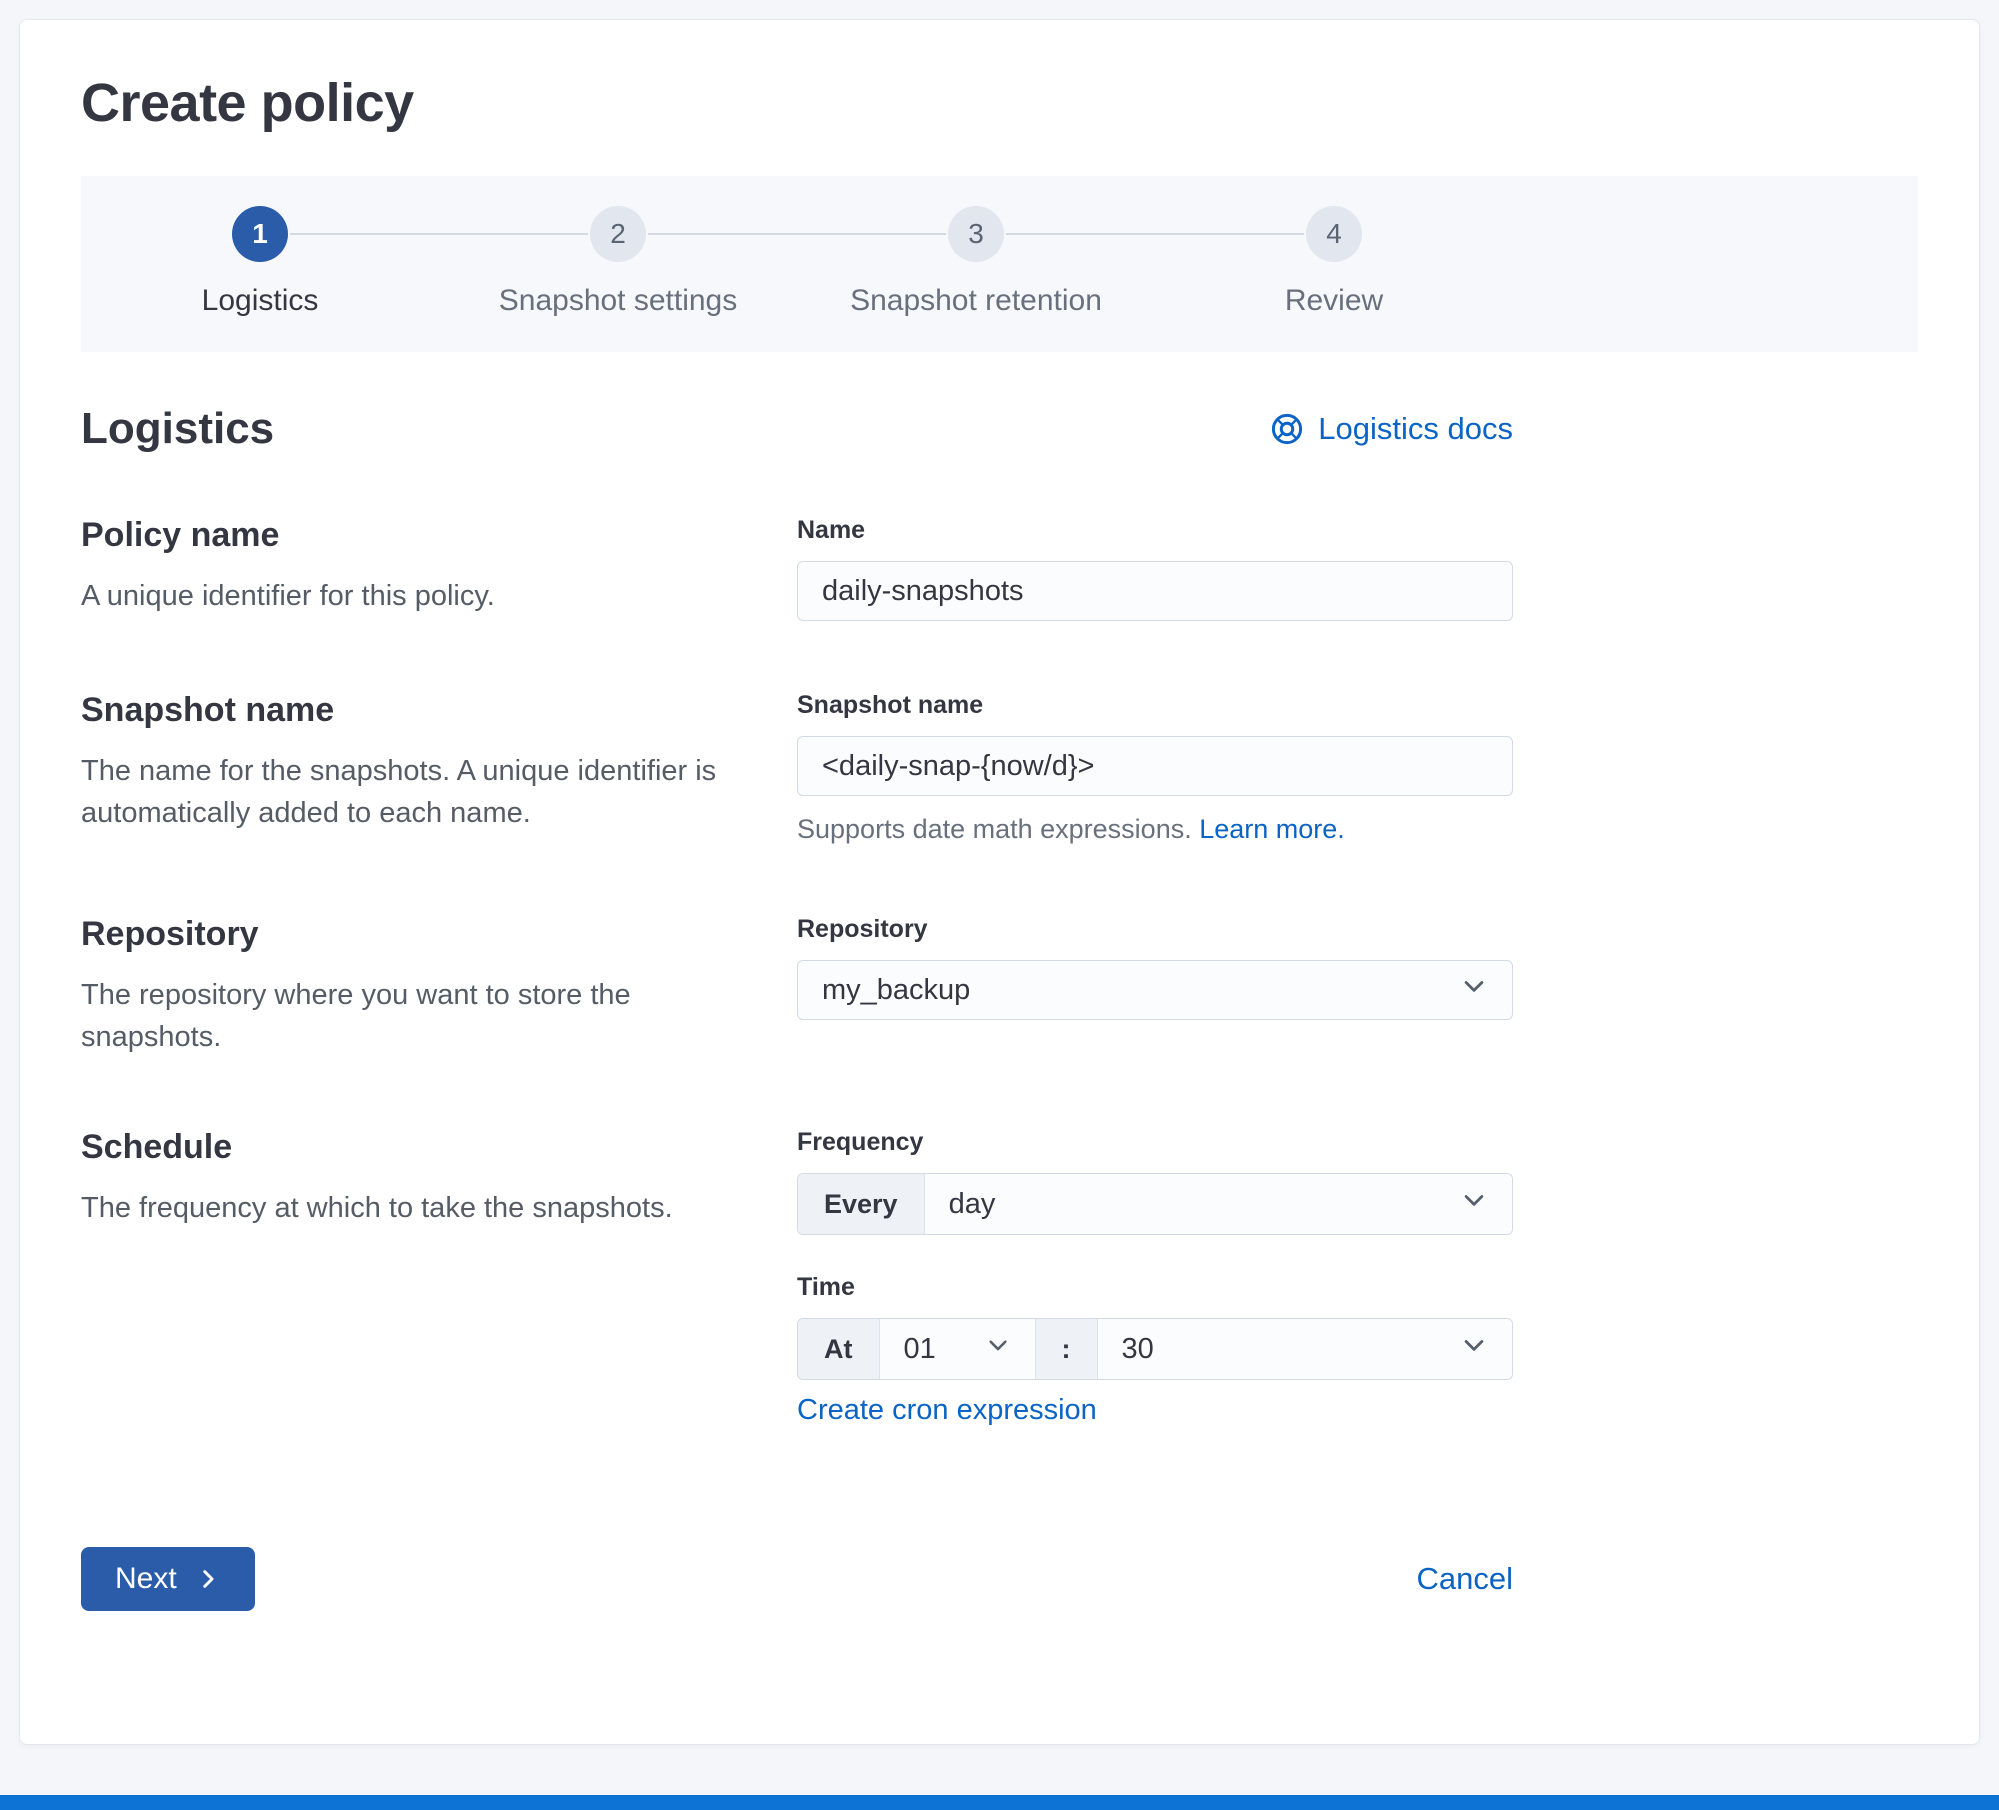 This screenshot has width=1999, height=1810. What do you see at coordinates (247, 103) in the screenshot?
I see `page-title: Create policy` at bounding box center [247, 103].